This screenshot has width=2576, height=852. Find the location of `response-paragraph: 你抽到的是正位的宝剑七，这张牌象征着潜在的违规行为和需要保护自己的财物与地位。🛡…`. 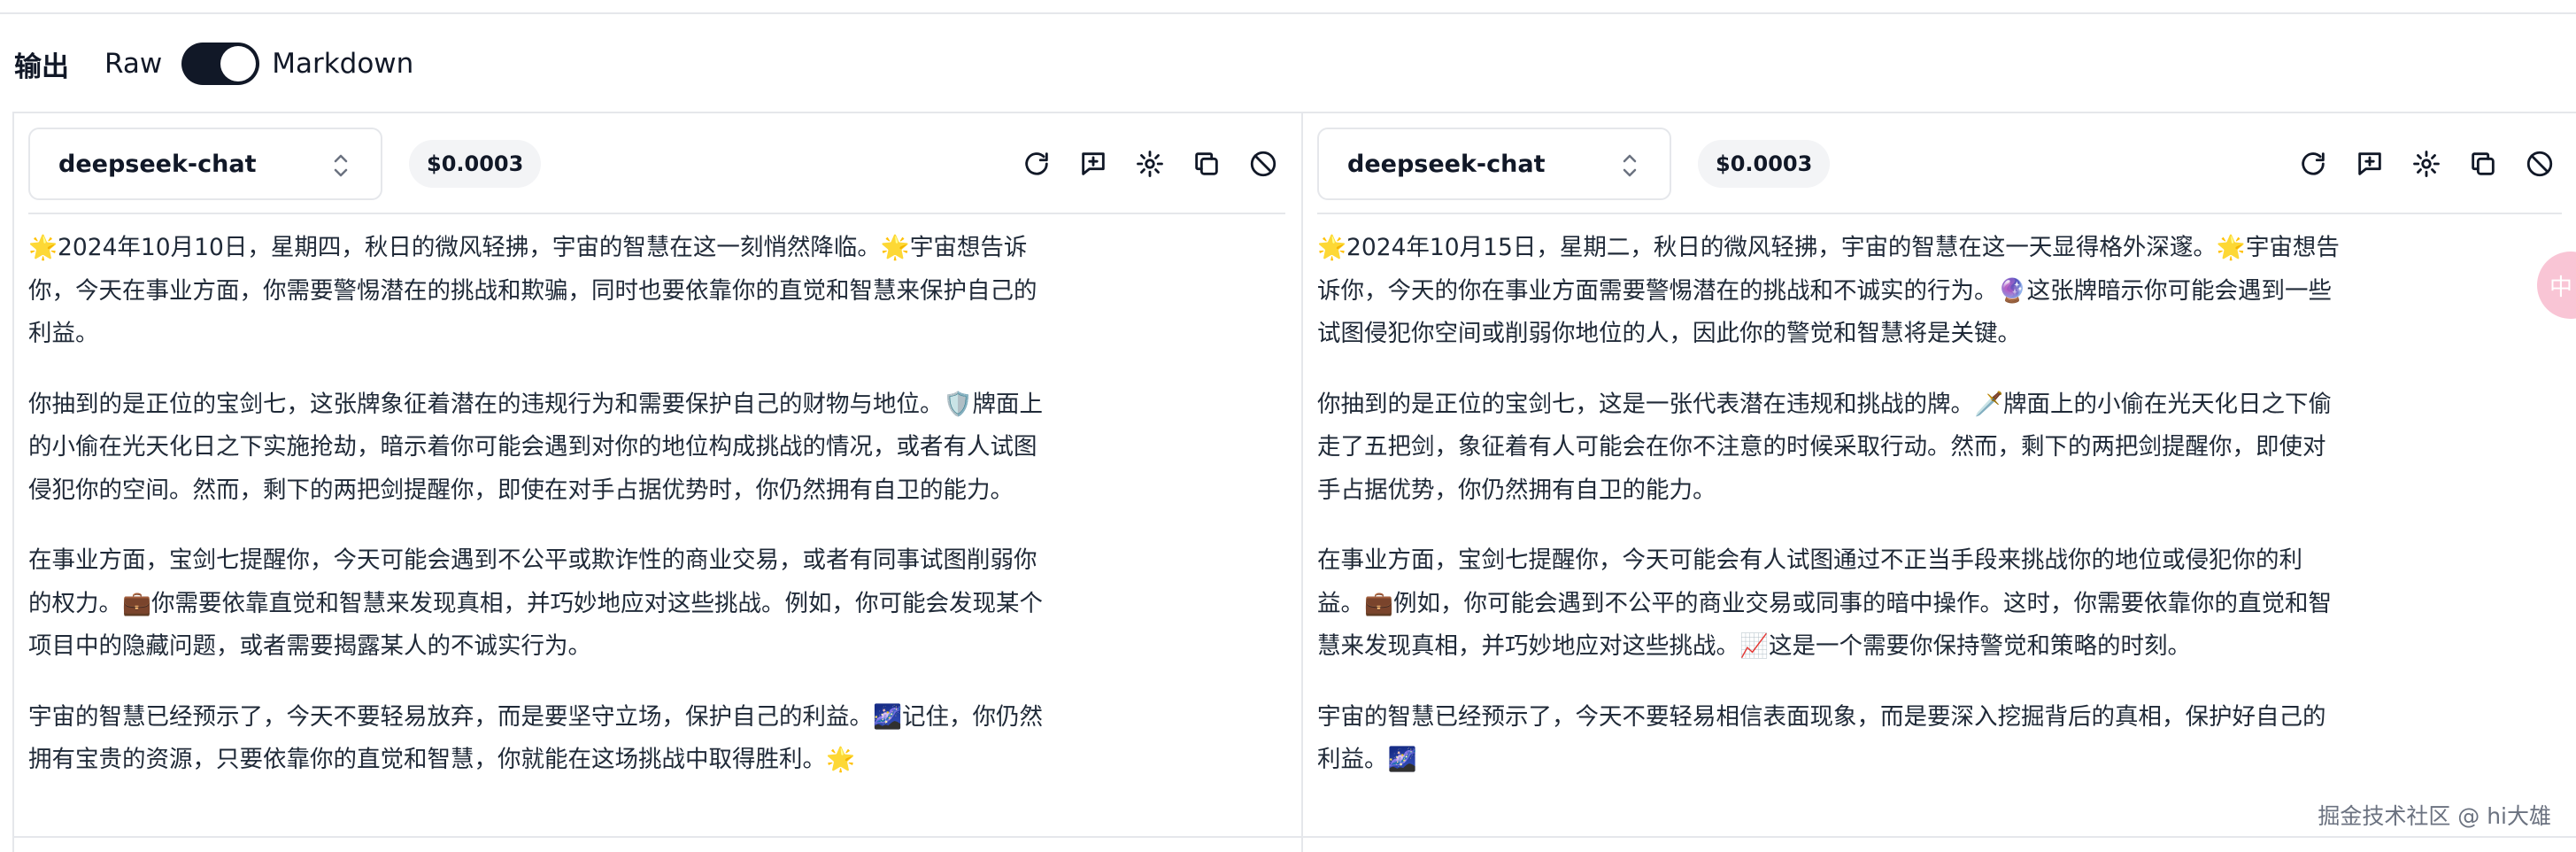

response-paragraph: 你抽到的是正位的宝剑七，这张牌象征着潜在的违规行为和需要保护自己的财物与地位。🛡… is located at coordinates (535, 447).